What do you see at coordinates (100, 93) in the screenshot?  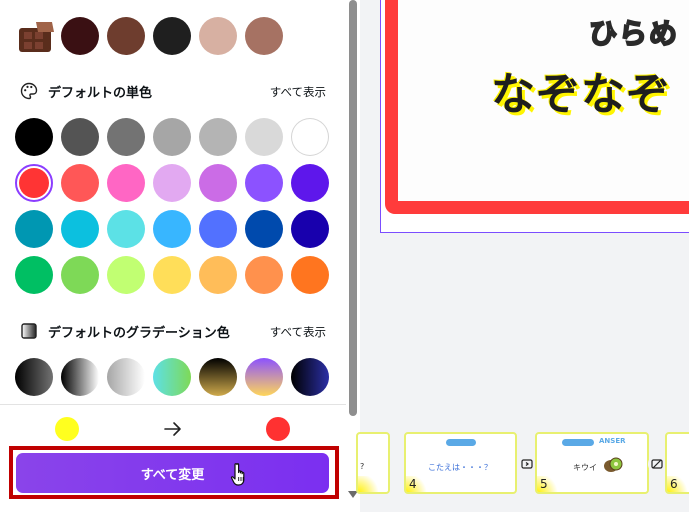 I see `default-solid-title: デフォルトの単色` at bounding box center [100, 93].